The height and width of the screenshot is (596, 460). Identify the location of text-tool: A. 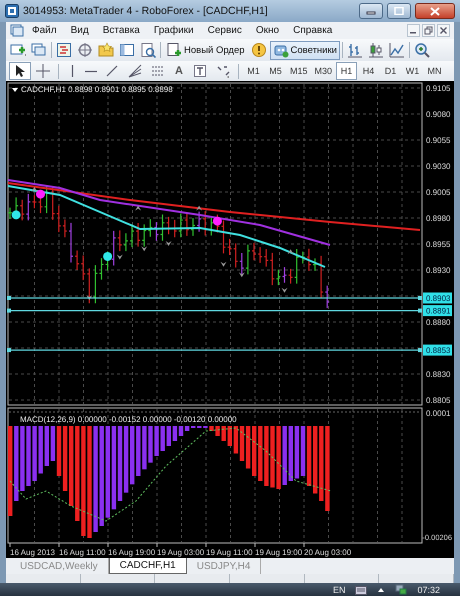
(179, 71).